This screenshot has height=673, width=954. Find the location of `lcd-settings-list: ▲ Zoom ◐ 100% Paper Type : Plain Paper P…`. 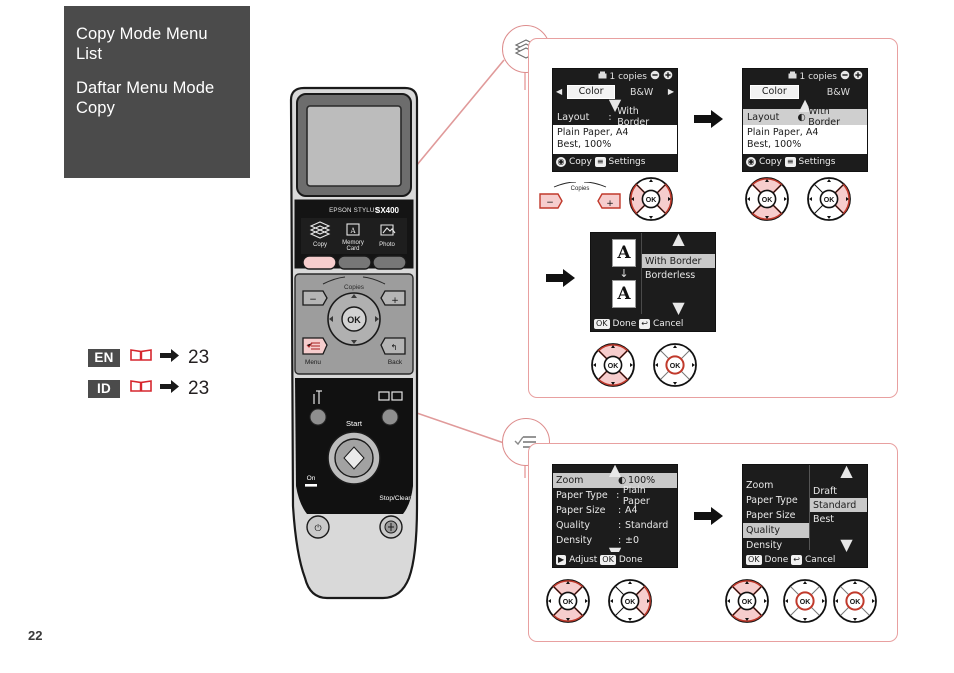

lcd-settings-list: ▲ Zoom ◐ 100% Paper Type : Plain Paper P… is located at coordinates (615, 516).